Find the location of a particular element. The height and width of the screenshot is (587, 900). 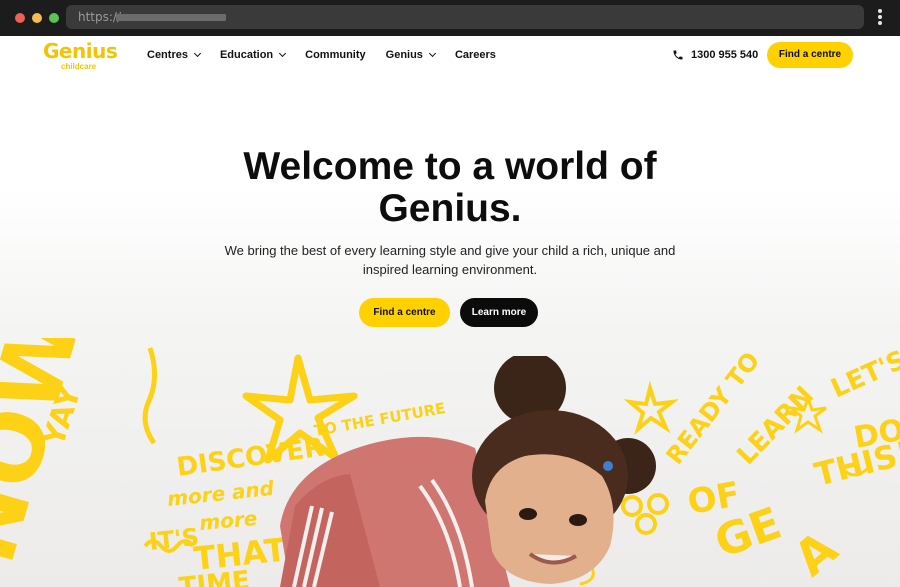

logo-word: Genius is located at coordinates (80, 51).